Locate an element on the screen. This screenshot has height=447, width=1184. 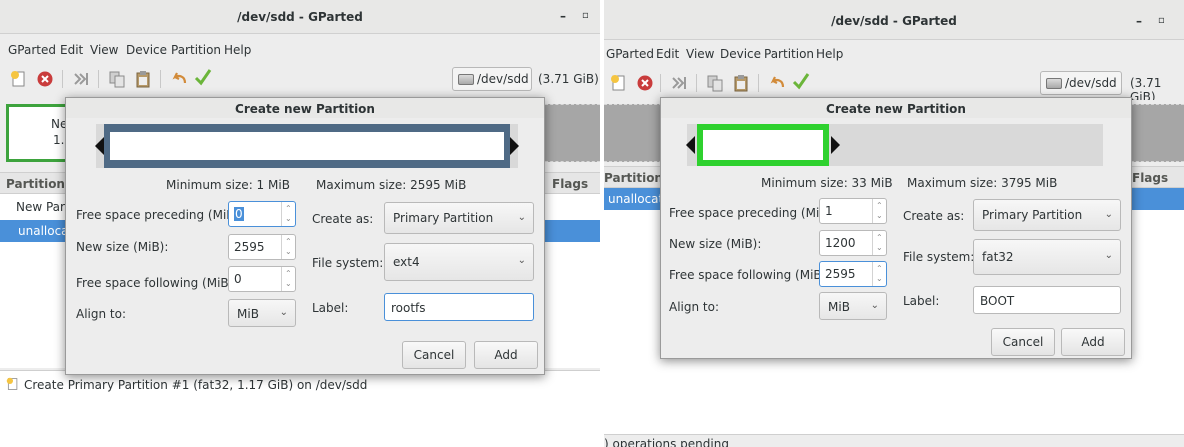
newsize-spin: 2595 ⌃ ⌄ is located at coordinates (262, 247).